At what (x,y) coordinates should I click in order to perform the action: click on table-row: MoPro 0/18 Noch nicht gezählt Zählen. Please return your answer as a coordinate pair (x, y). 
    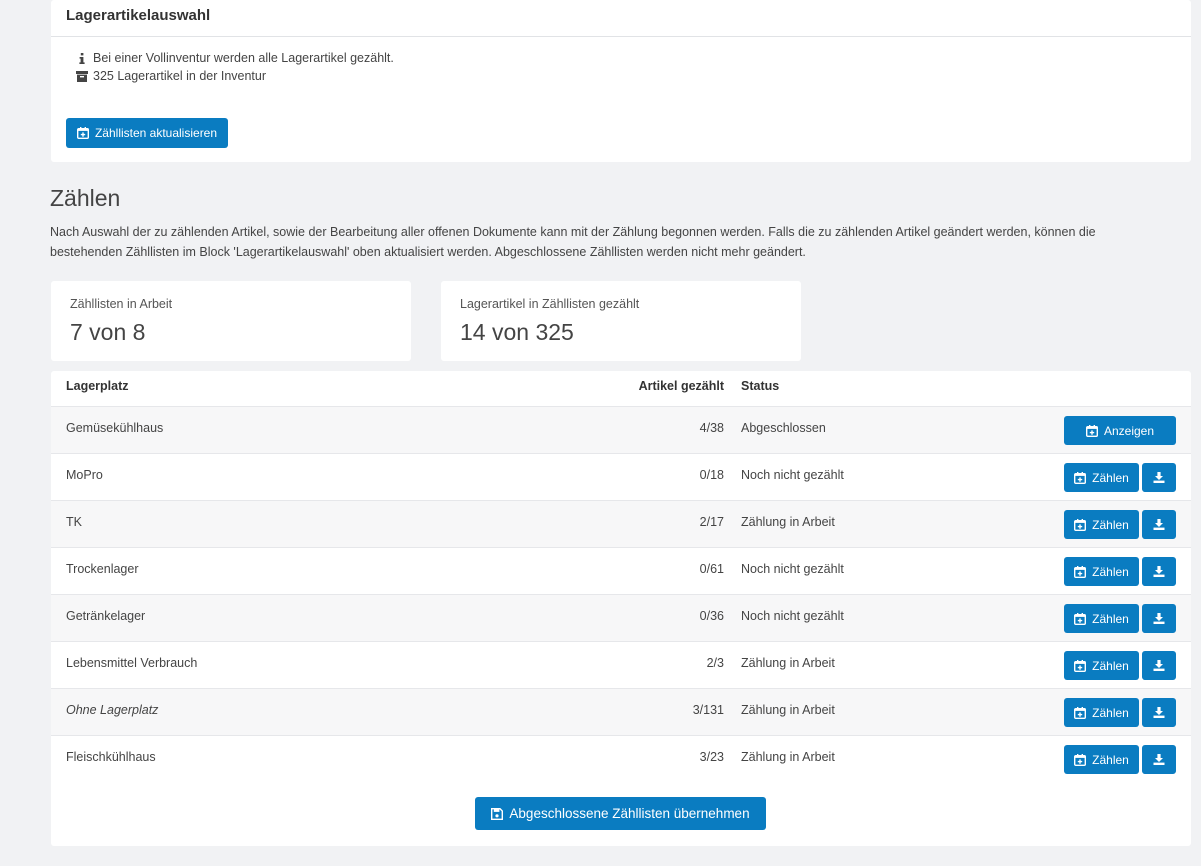
    Looking at the image, I should click on (621, 477).